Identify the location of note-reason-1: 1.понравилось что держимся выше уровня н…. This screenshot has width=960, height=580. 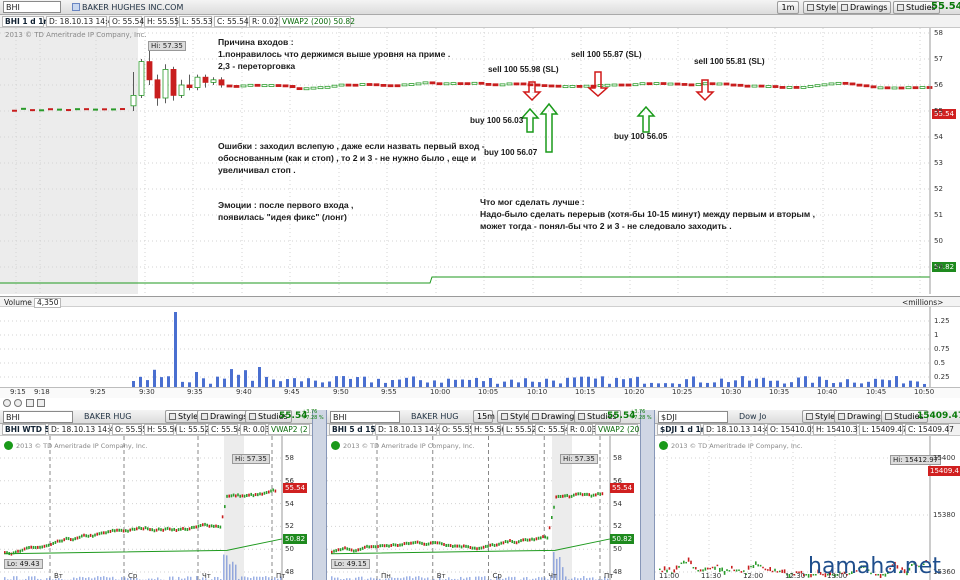
(334, 54).